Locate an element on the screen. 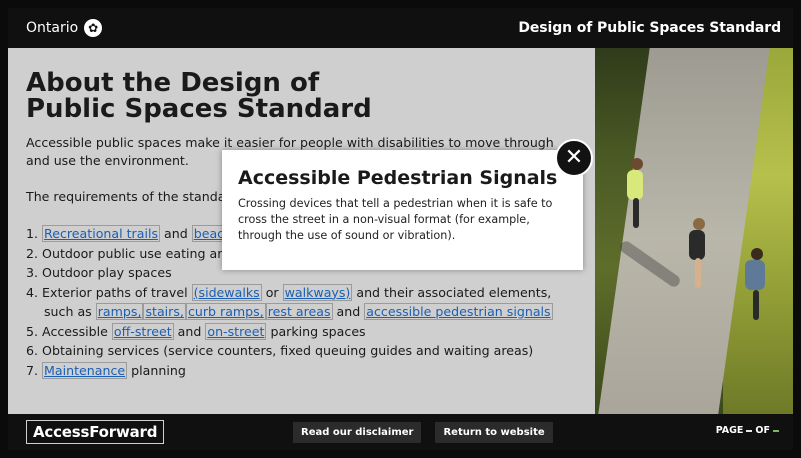 The height and width of the screenshot is (458, 801). item-number: 1. is located at coordinates (32, 233).